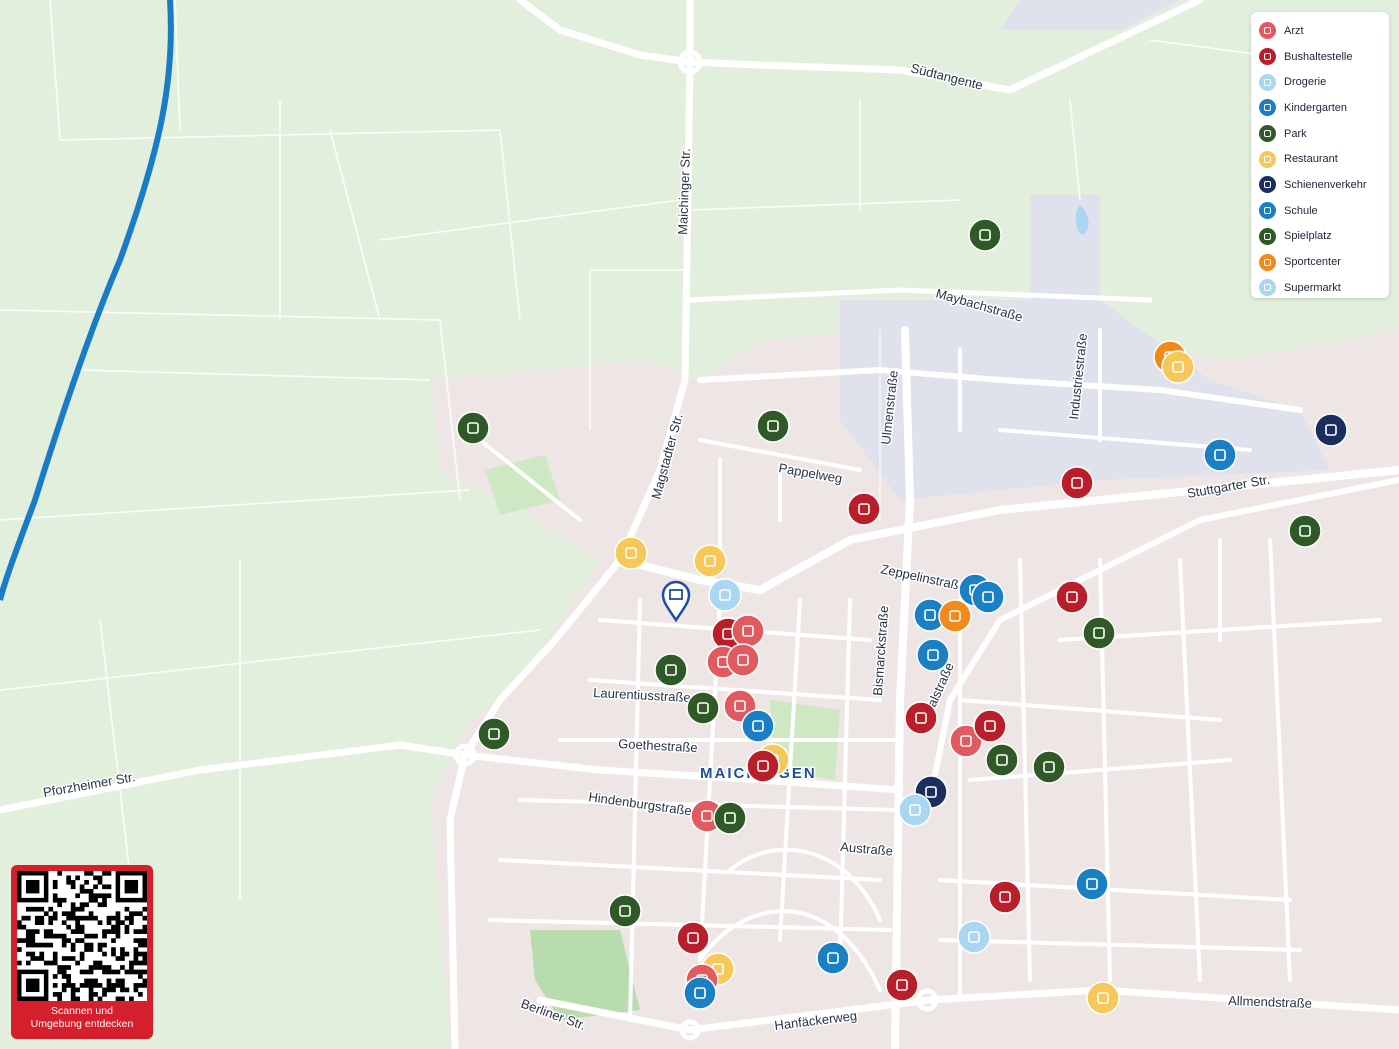 The image size is (1399, 1049). What do you see at coordinates (1312, 262) in the screenshot?
I see `legend-label: Sportcenter` at bounding box center [1312, 262].